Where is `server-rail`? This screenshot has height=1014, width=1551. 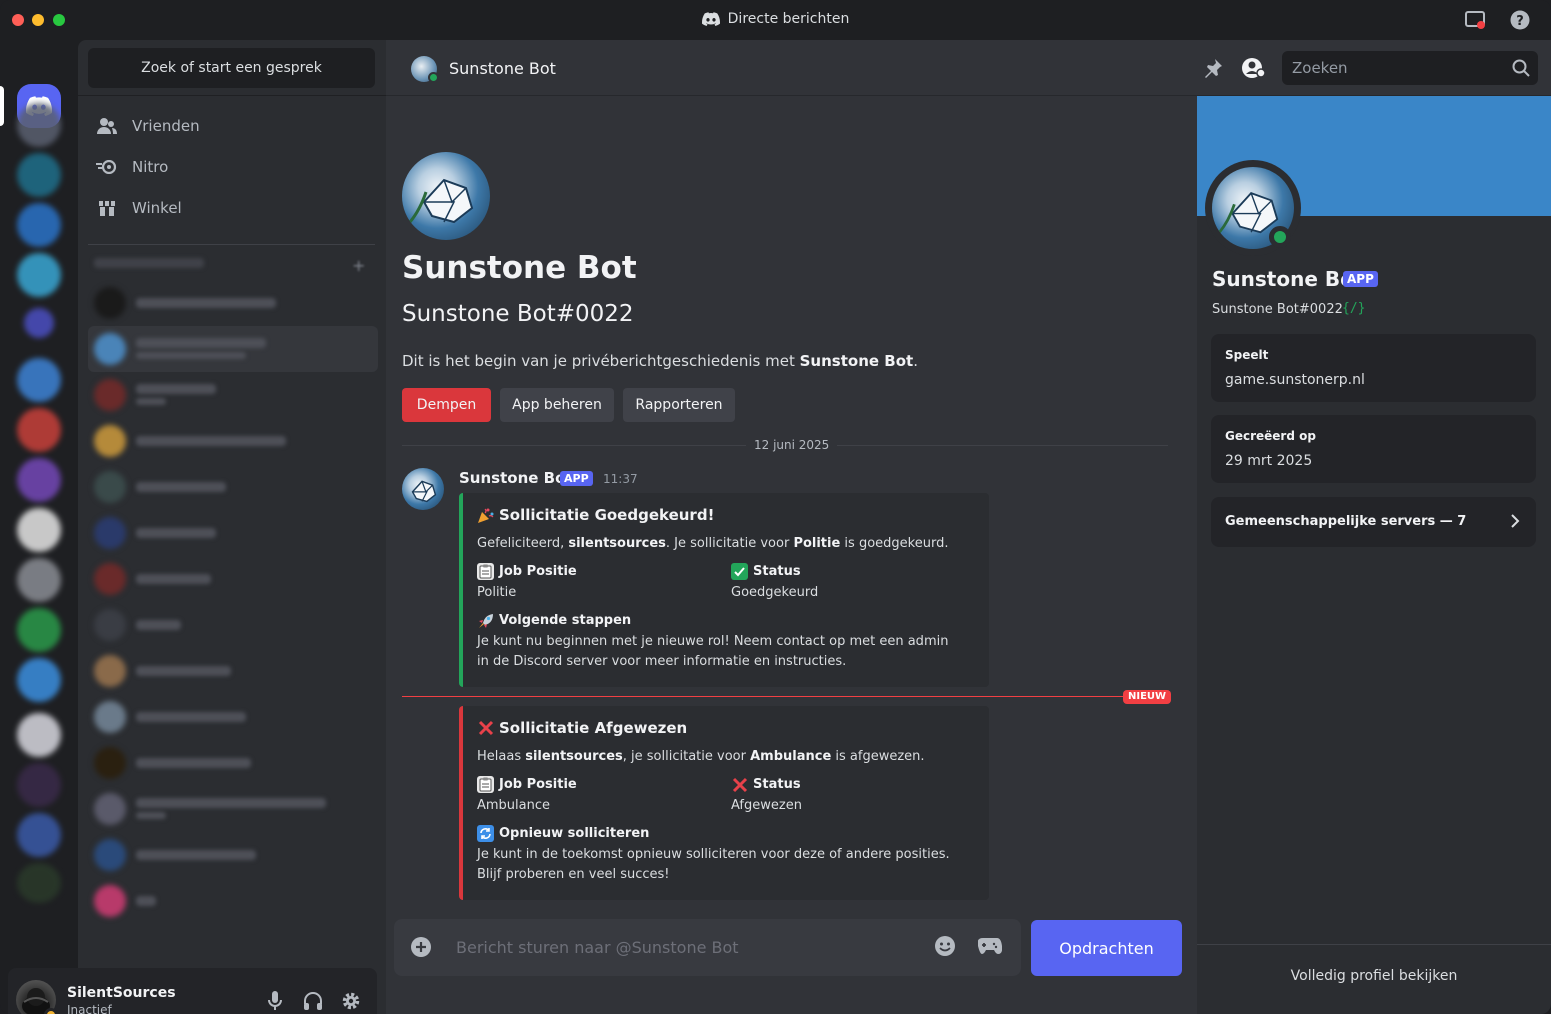 server-rail is located at coordinates (39, 527).